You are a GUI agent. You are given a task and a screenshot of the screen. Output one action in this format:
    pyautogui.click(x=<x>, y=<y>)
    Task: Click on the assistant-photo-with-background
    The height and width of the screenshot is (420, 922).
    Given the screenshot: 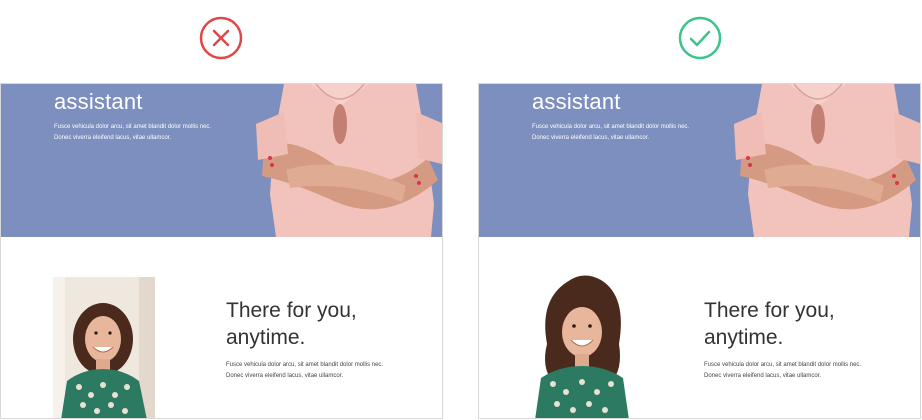 What is the action you would take?
    pyautogui.click(x=104, y=347)
    